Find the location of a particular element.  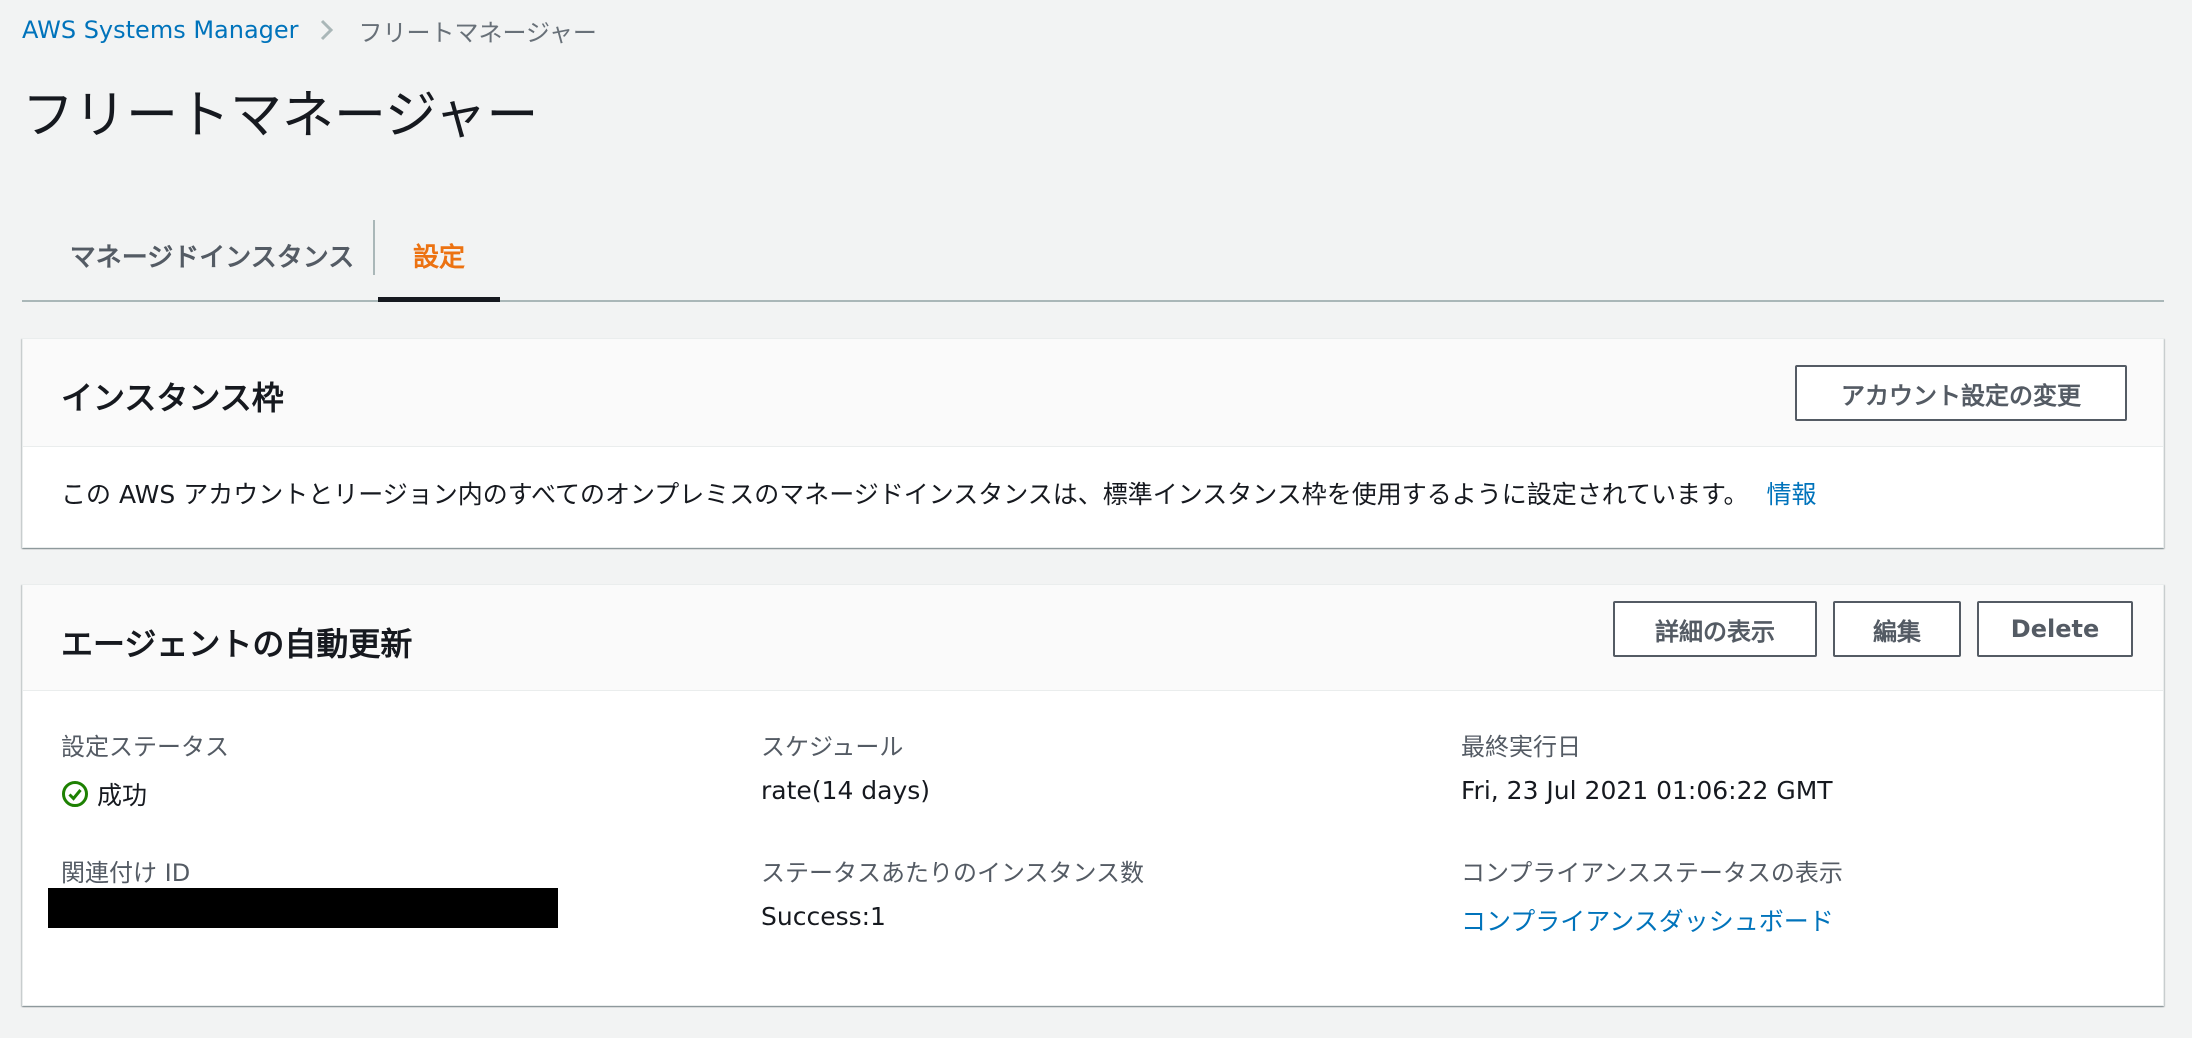

tab-settings: 設定 is located at coordinates (439, 256).